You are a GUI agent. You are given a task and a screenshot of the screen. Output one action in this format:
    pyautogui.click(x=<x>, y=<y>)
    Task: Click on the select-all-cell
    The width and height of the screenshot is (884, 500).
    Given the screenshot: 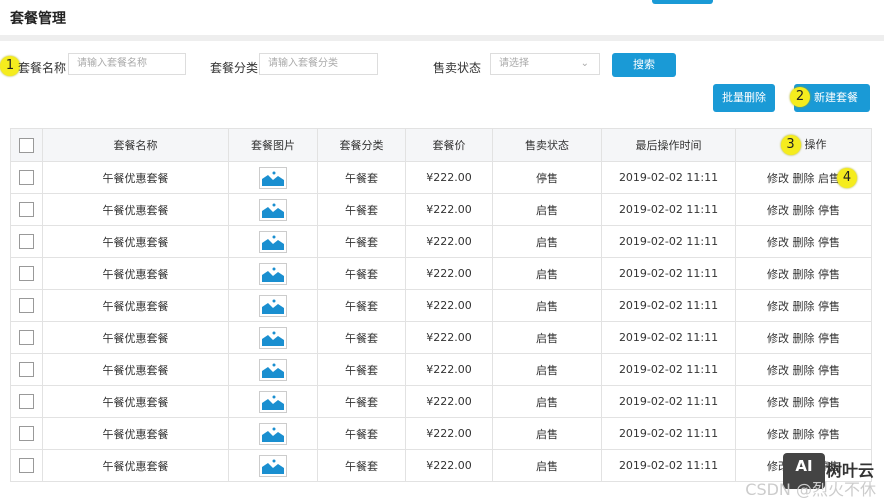 What is the action you would take?
    pyautogui.click(x=26, y=145)
    